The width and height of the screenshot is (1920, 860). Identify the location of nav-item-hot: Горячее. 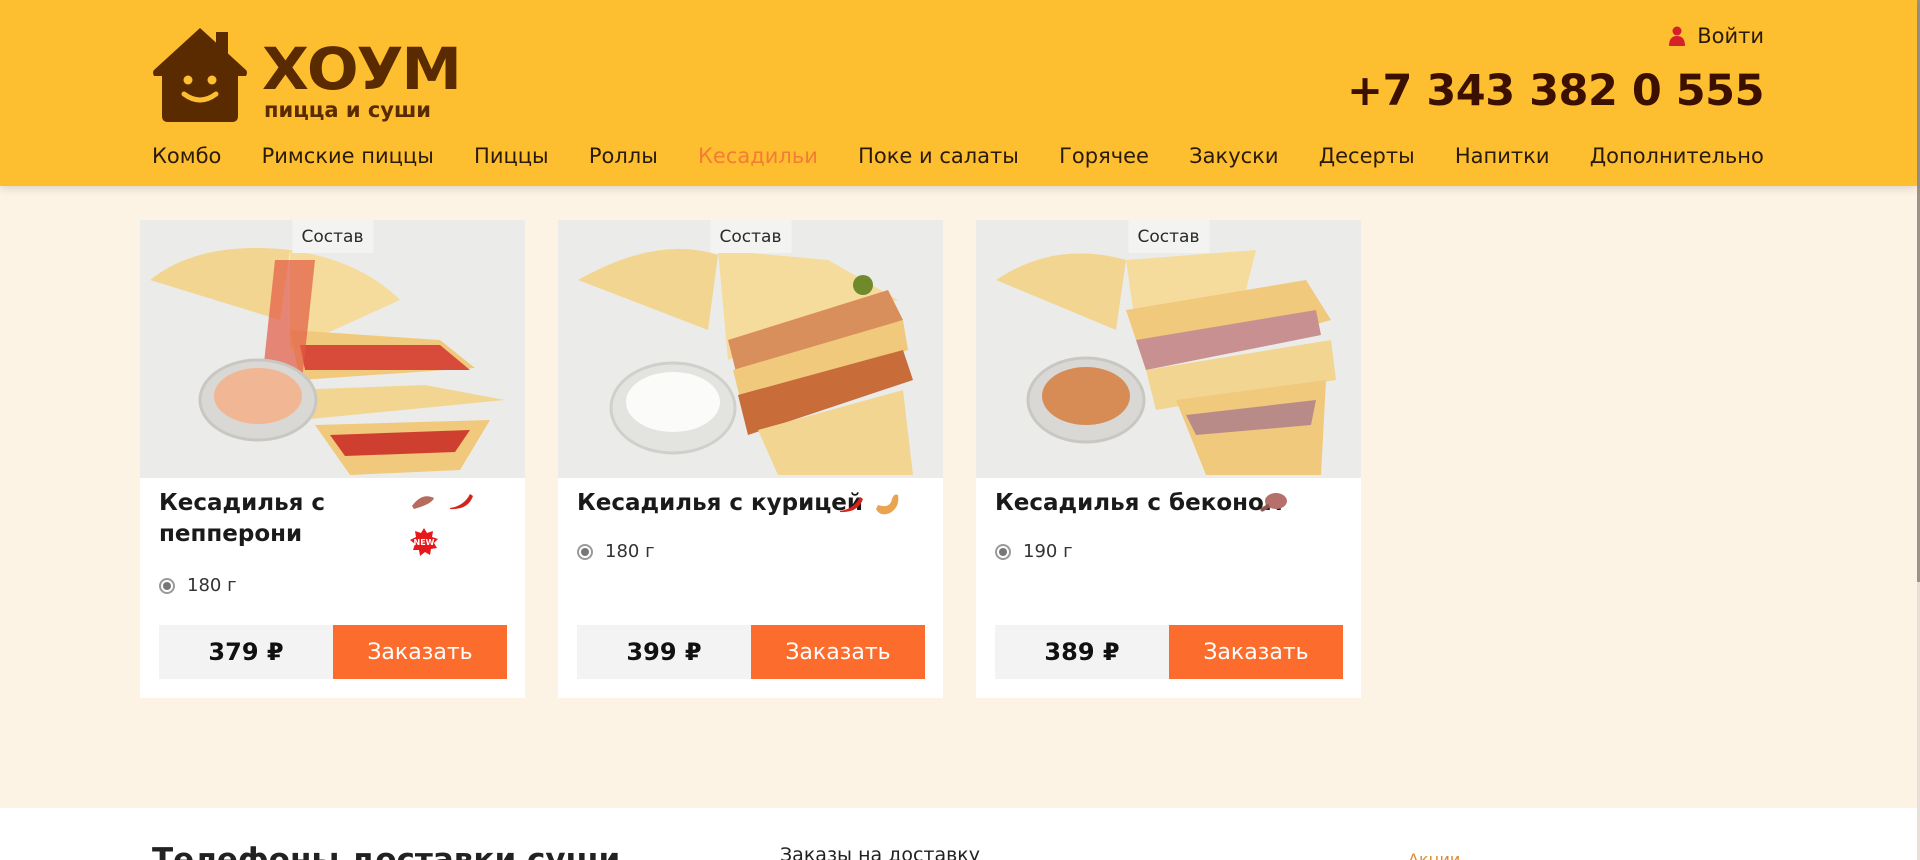
(1104, 156).